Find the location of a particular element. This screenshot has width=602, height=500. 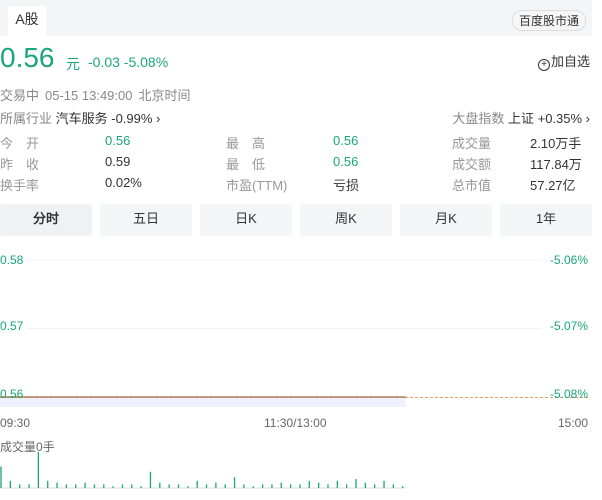

x-tick: 09:30 is located at coordinates (15, 423).